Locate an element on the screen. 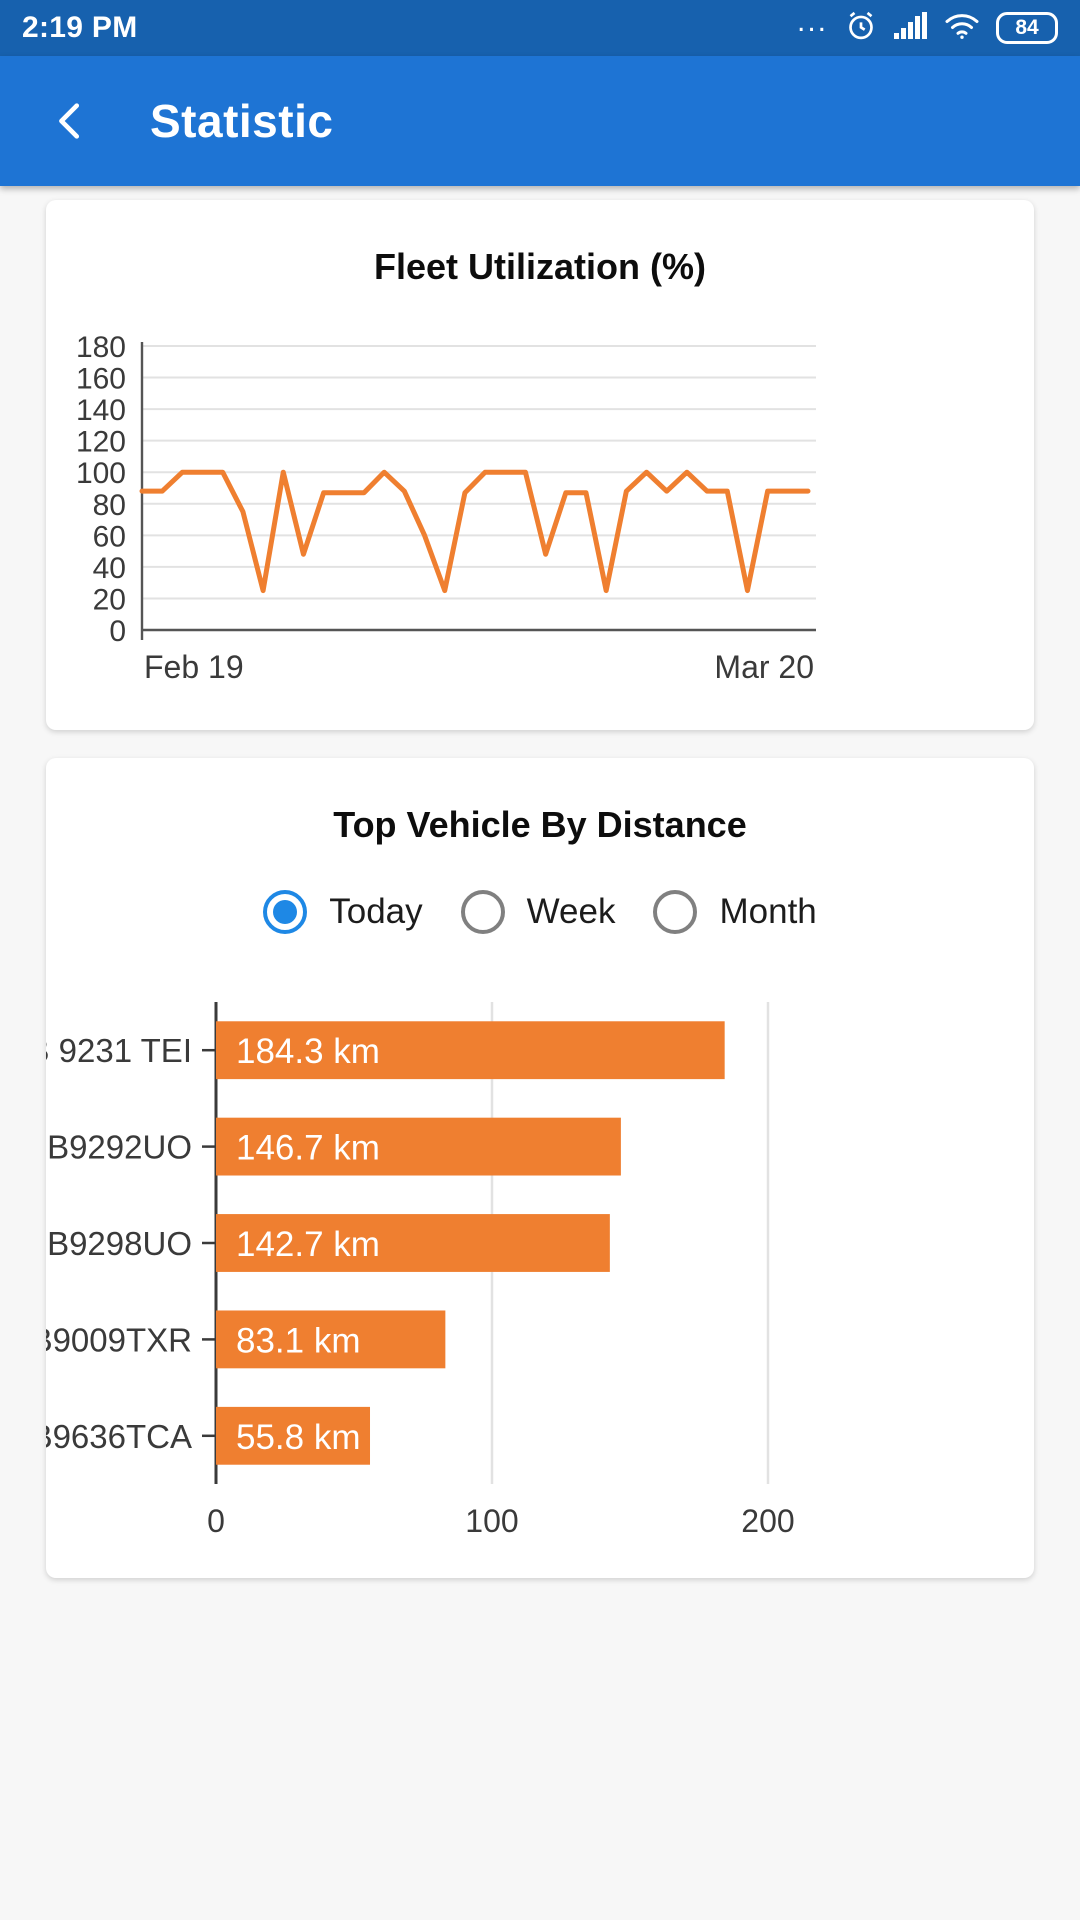 This screenshot has width=1080, height=1920. cellular-signal-icon is located at coordinates (911, 28).